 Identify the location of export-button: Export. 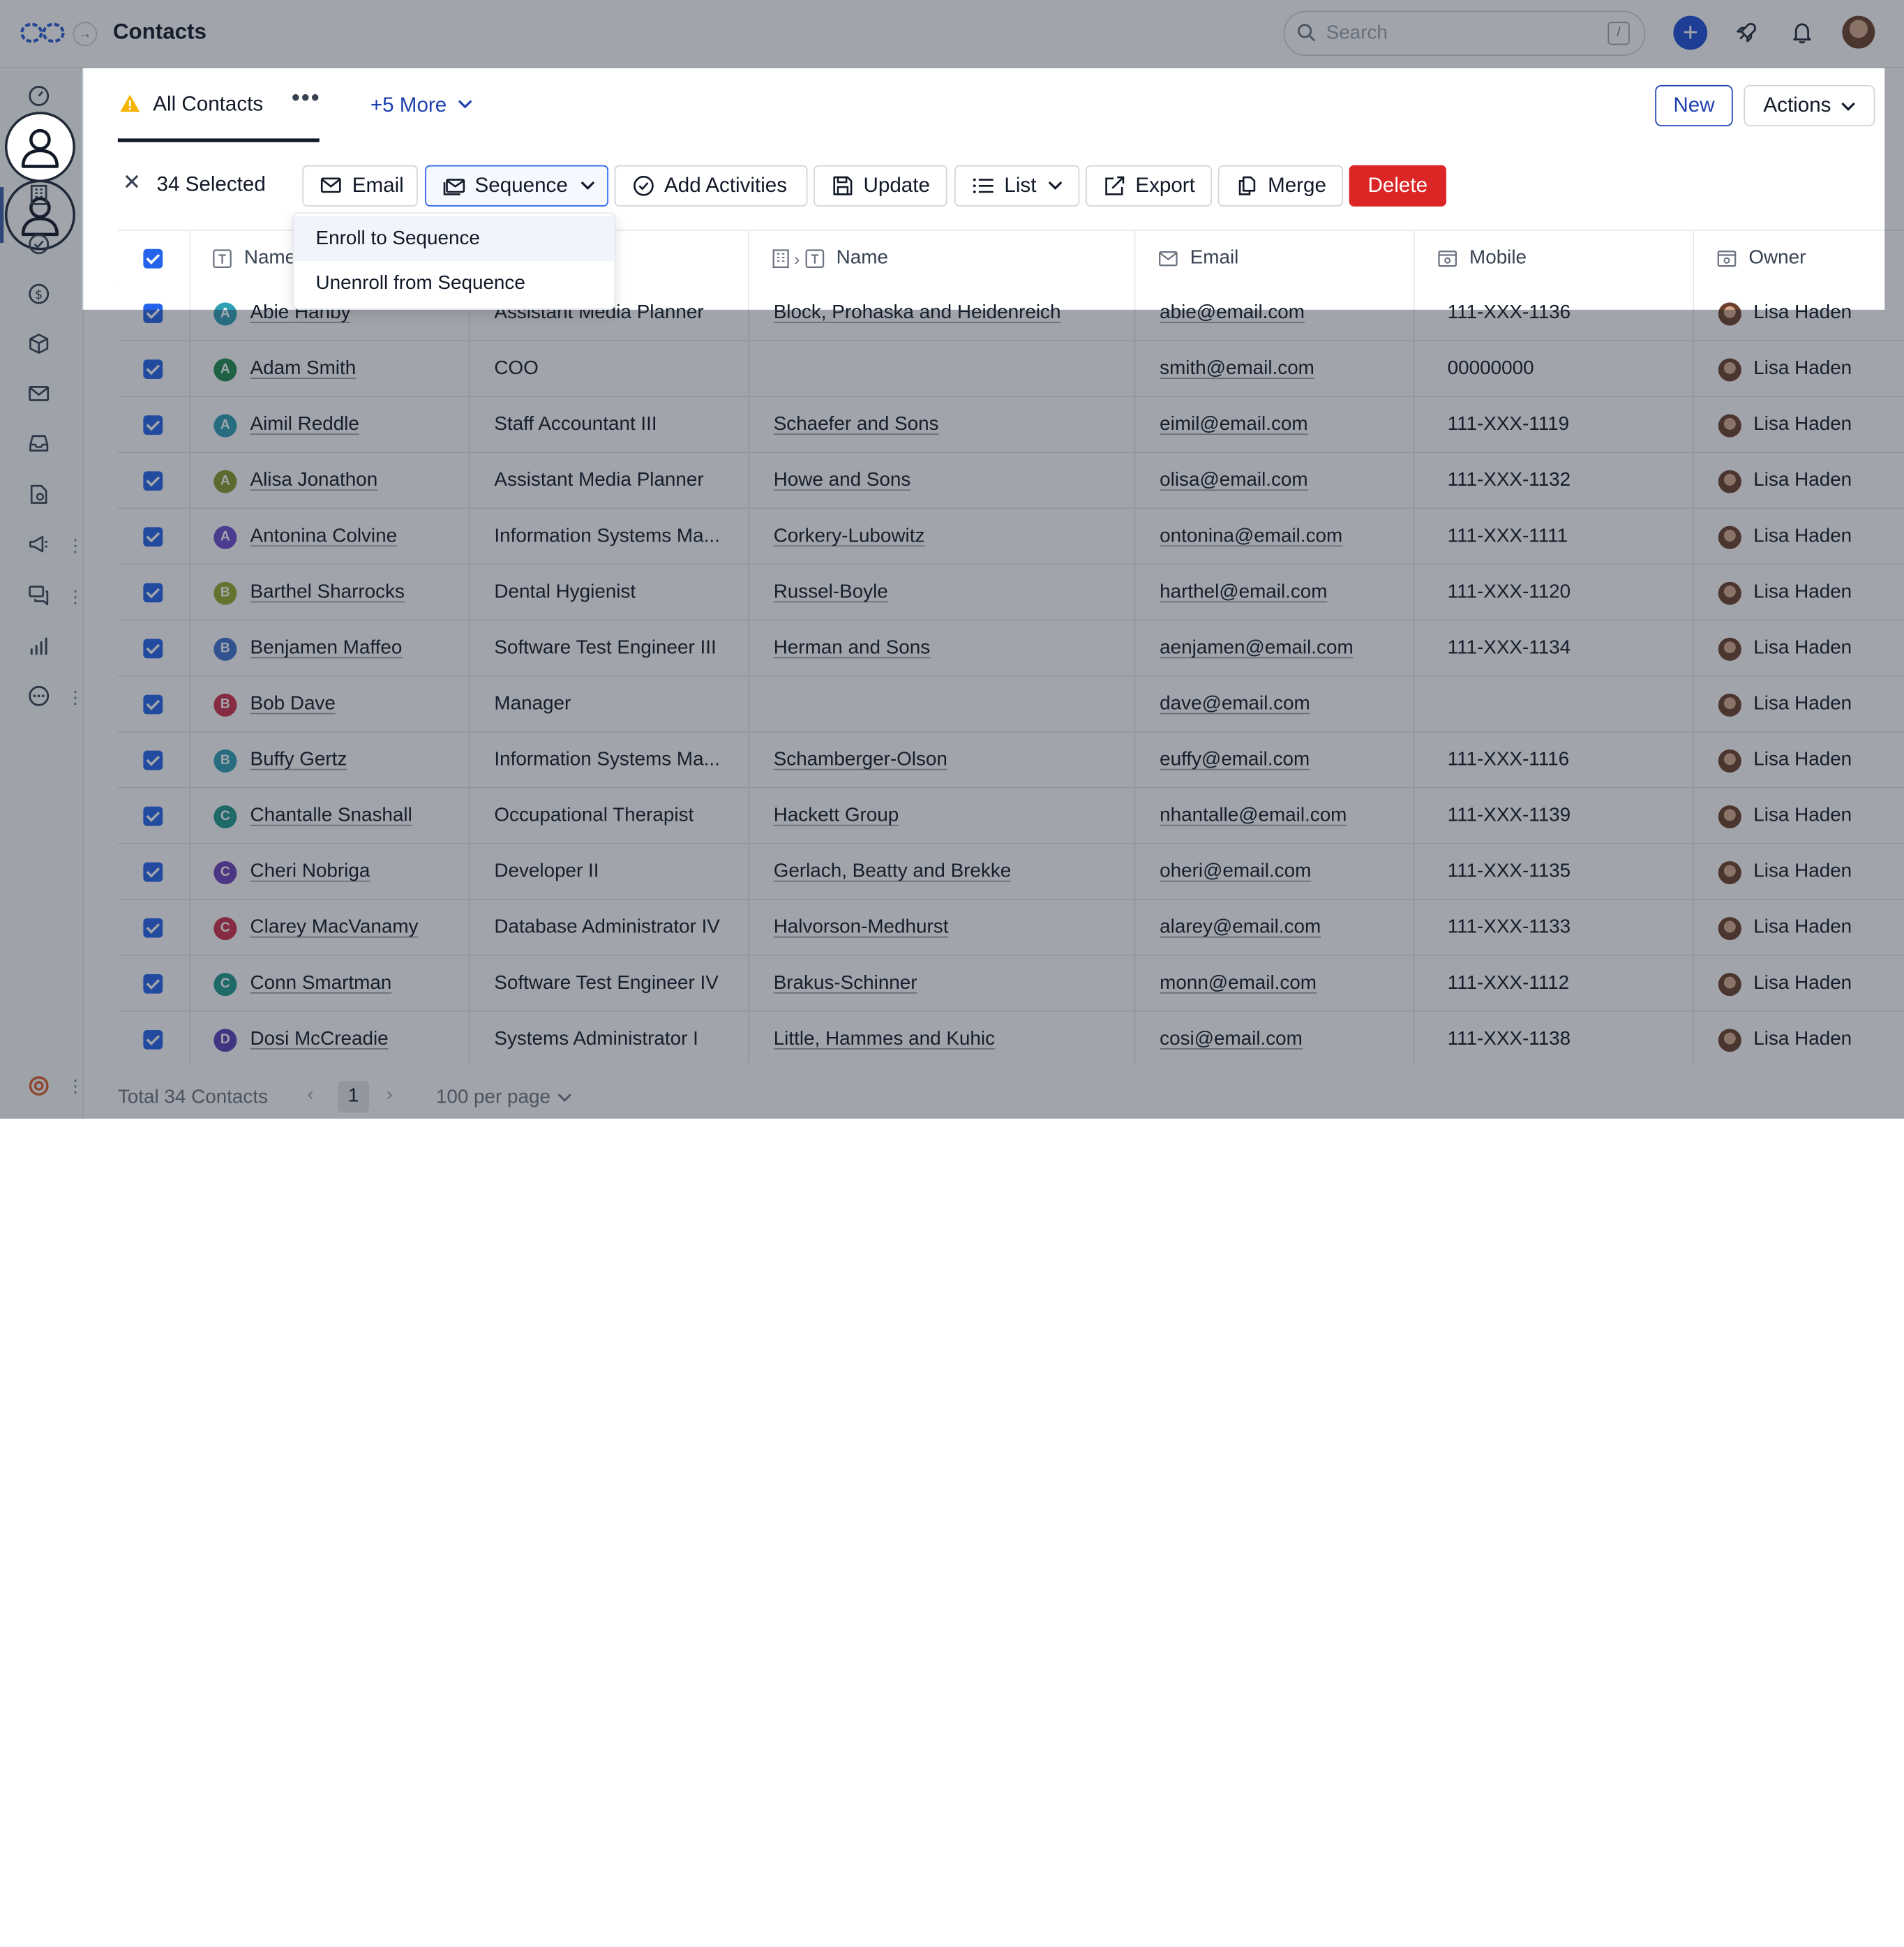
(1149, 186).